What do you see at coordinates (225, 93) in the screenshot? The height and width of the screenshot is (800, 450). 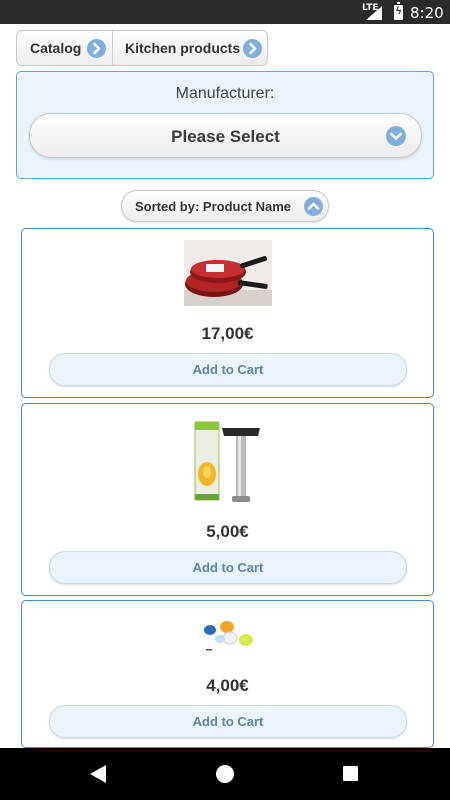 I see `manufacturer-label: Manufacturer:` at bounding box center [225, 93].